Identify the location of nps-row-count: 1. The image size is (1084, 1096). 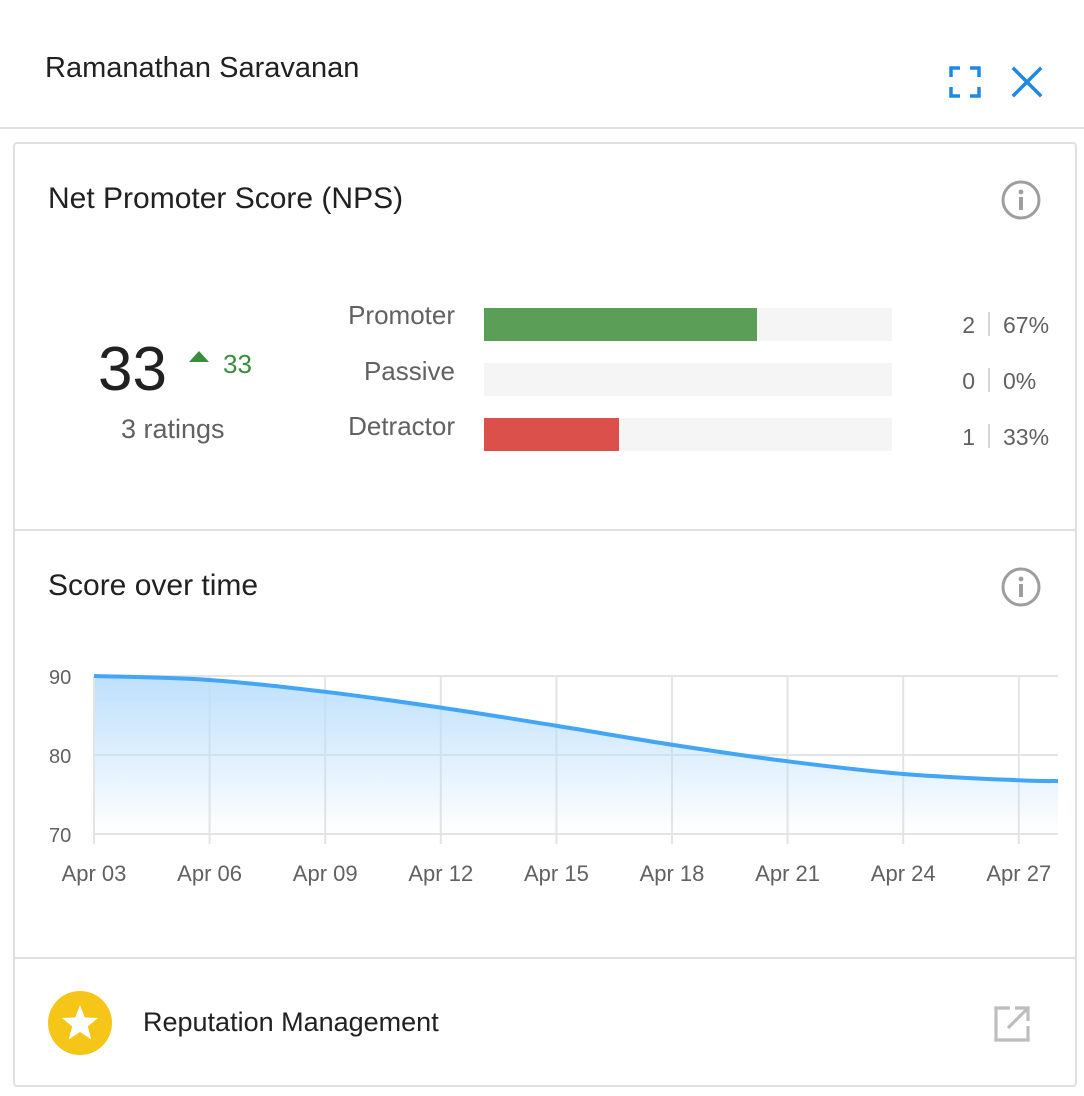
(968, 437).